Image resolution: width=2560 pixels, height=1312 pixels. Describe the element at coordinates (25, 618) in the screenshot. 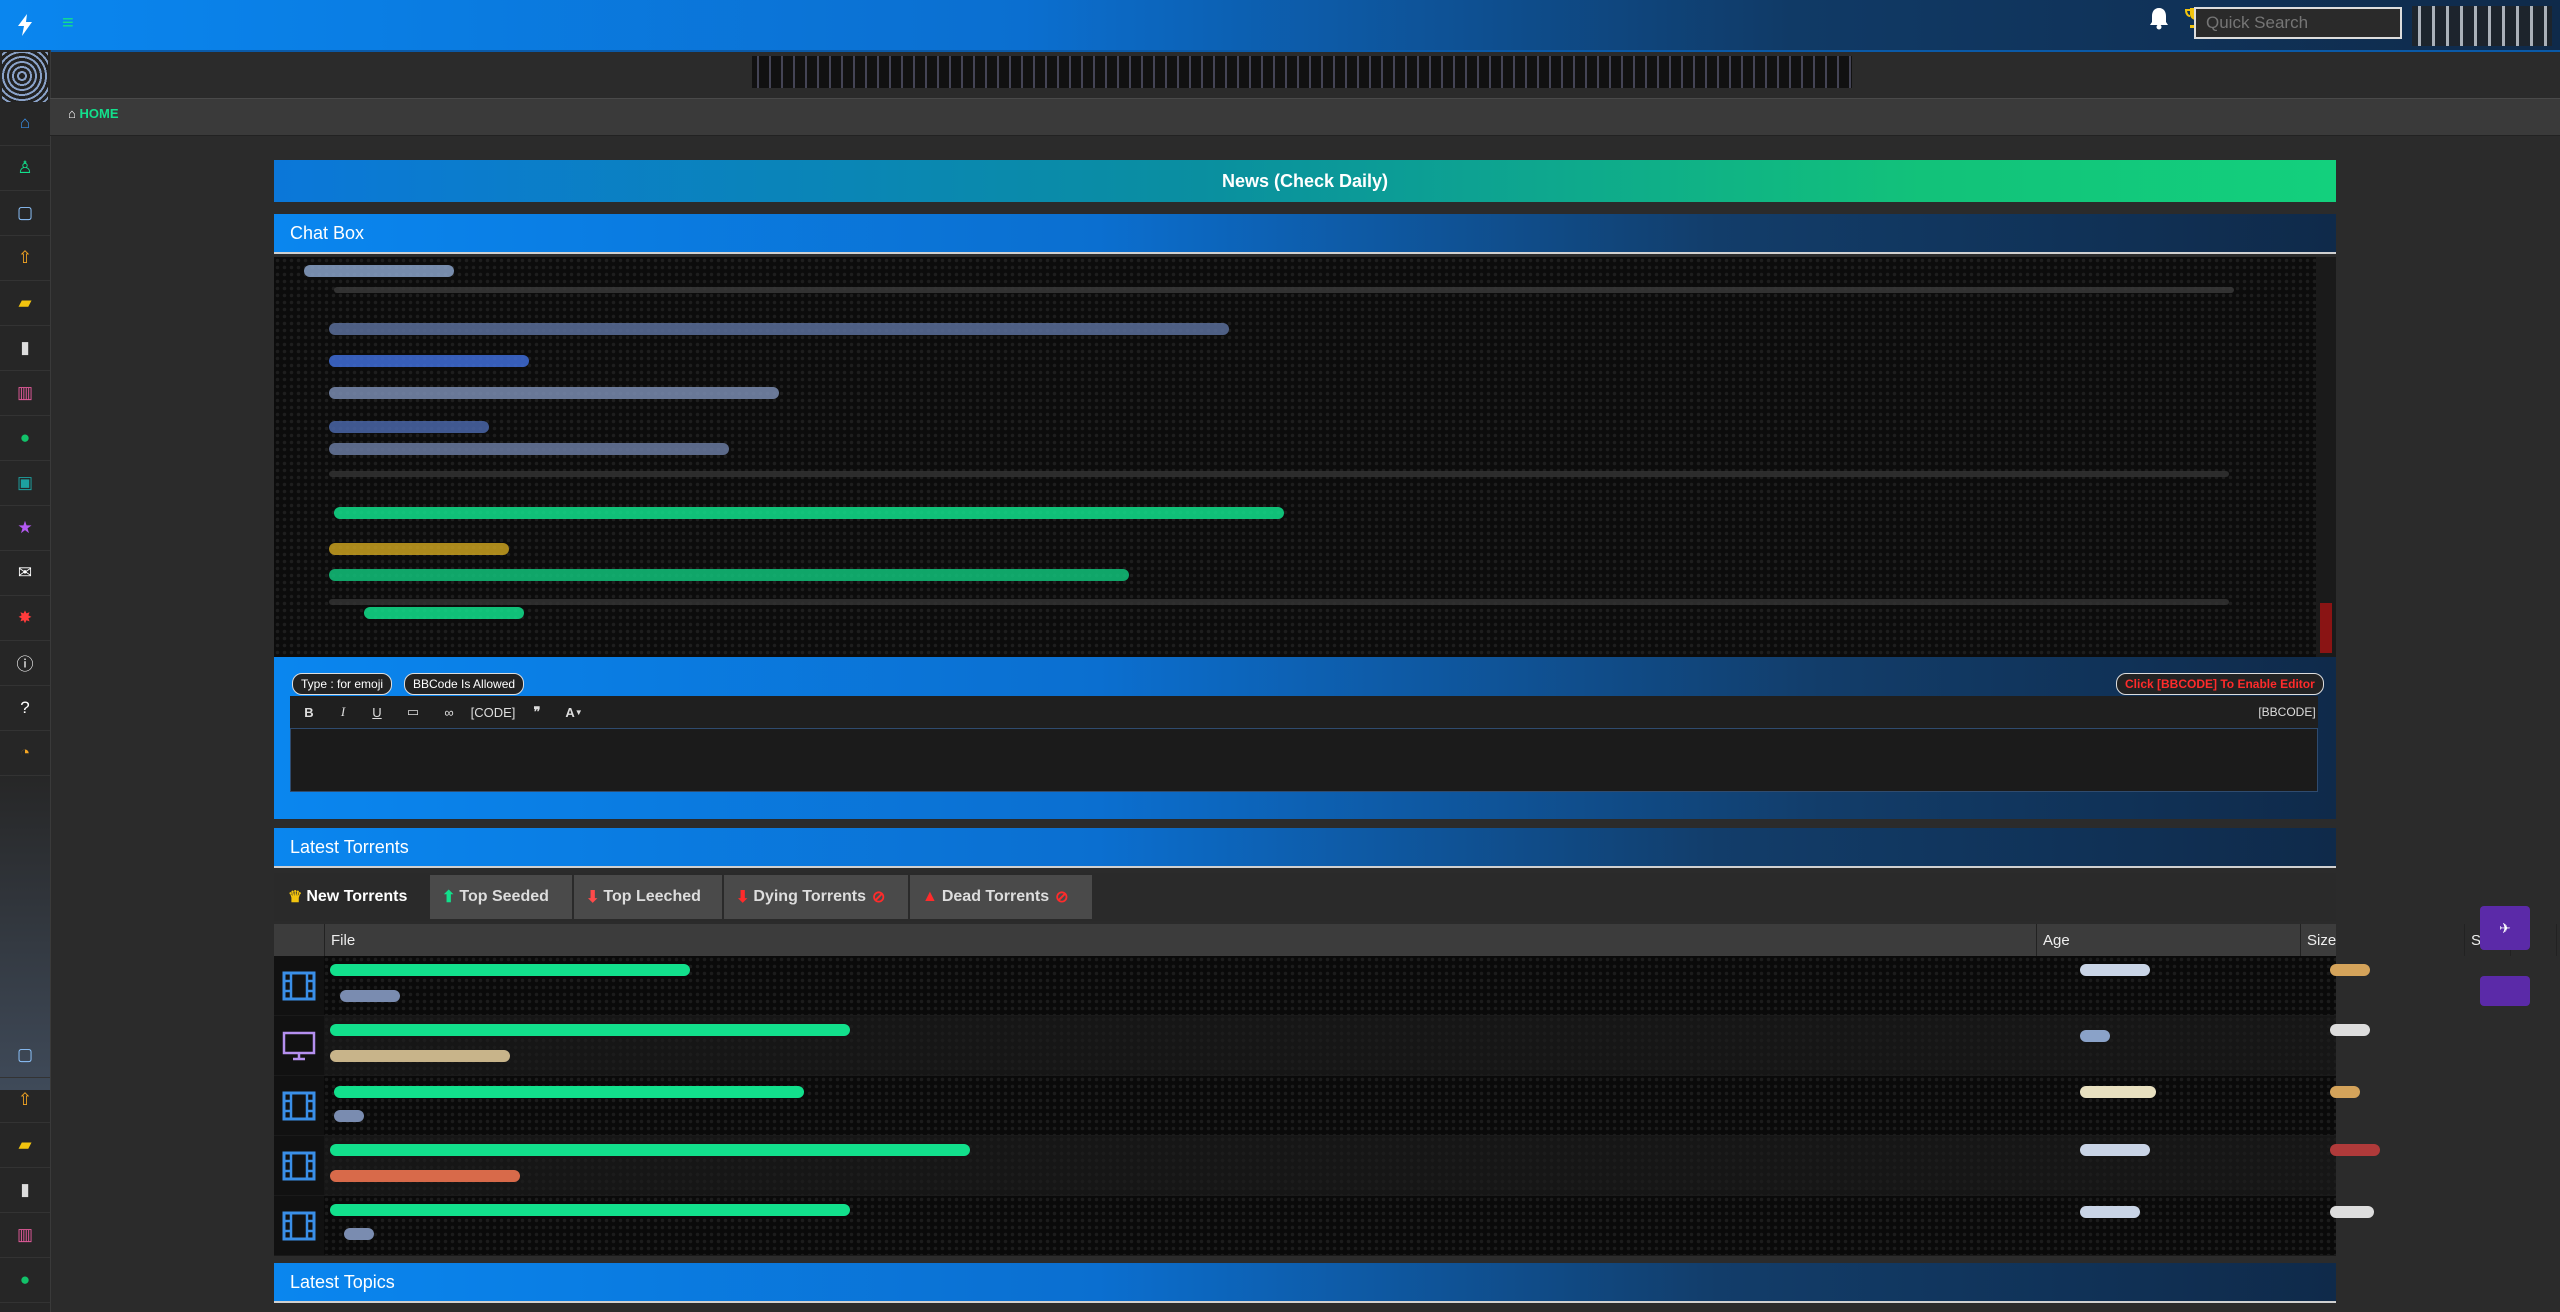

I see `bug-icon: ✸` at that location.